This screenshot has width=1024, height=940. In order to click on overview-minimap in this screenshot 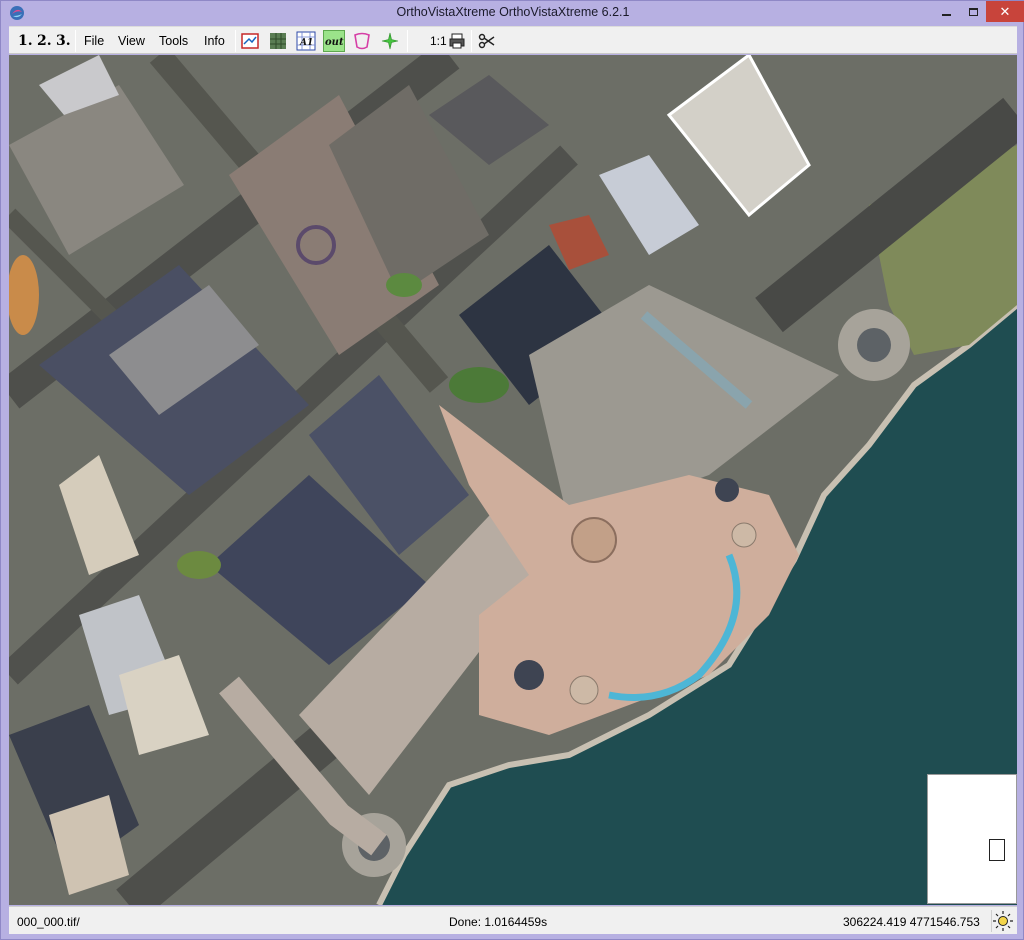, I will do `click(972, 839)`.